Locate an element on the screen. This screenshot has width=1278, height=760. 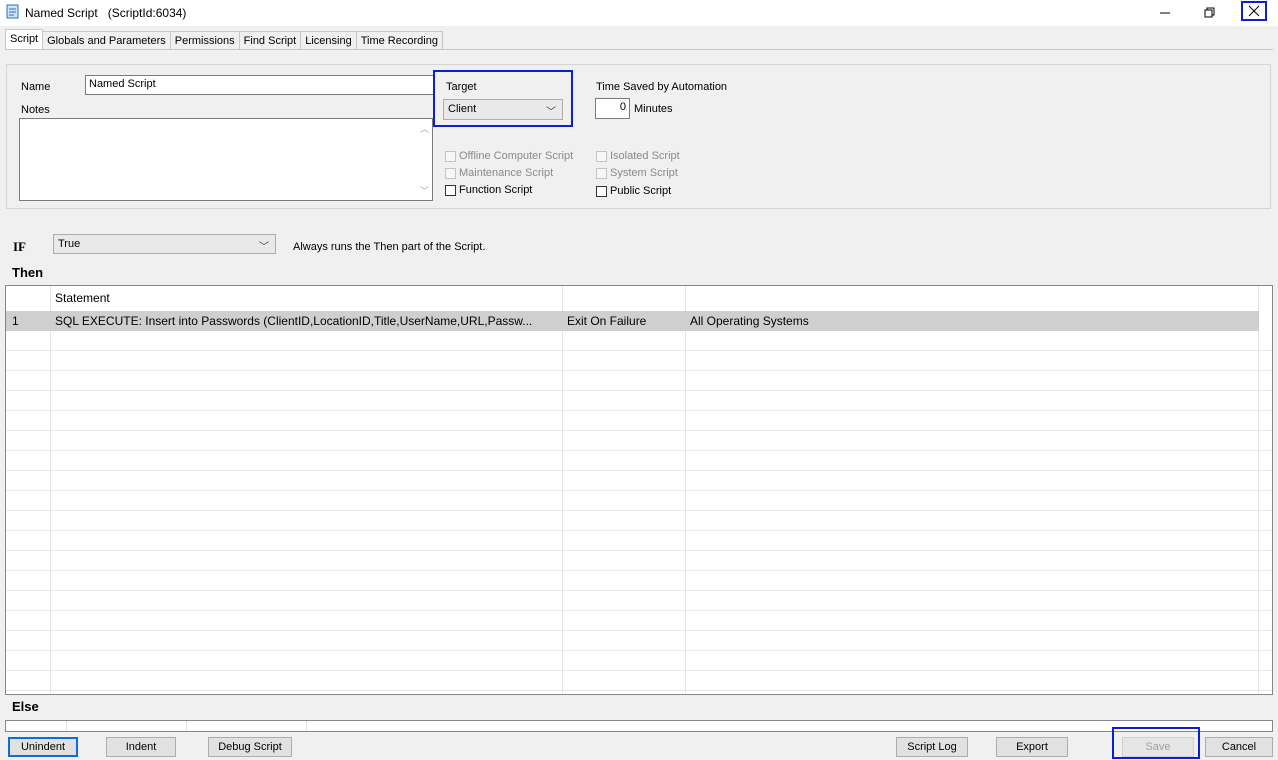
save-highlight is located at coordinates (1156, 743).